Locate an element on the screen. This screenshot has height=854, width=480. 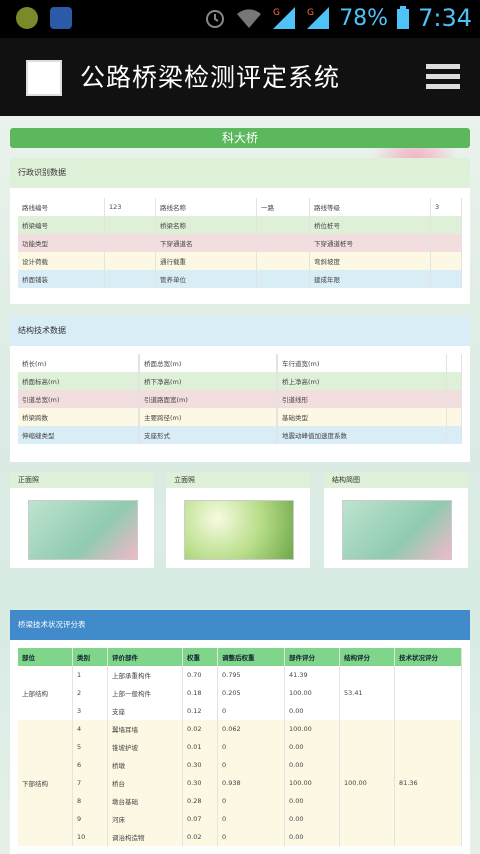
bridge-name-bar: 科大桥 is located at coordinates (240, 138).